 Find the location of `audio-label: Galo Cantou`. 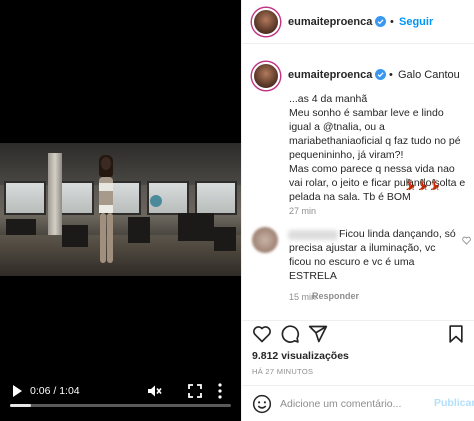

audio-label: Galo Cantou is located at coordinates (429, 75).